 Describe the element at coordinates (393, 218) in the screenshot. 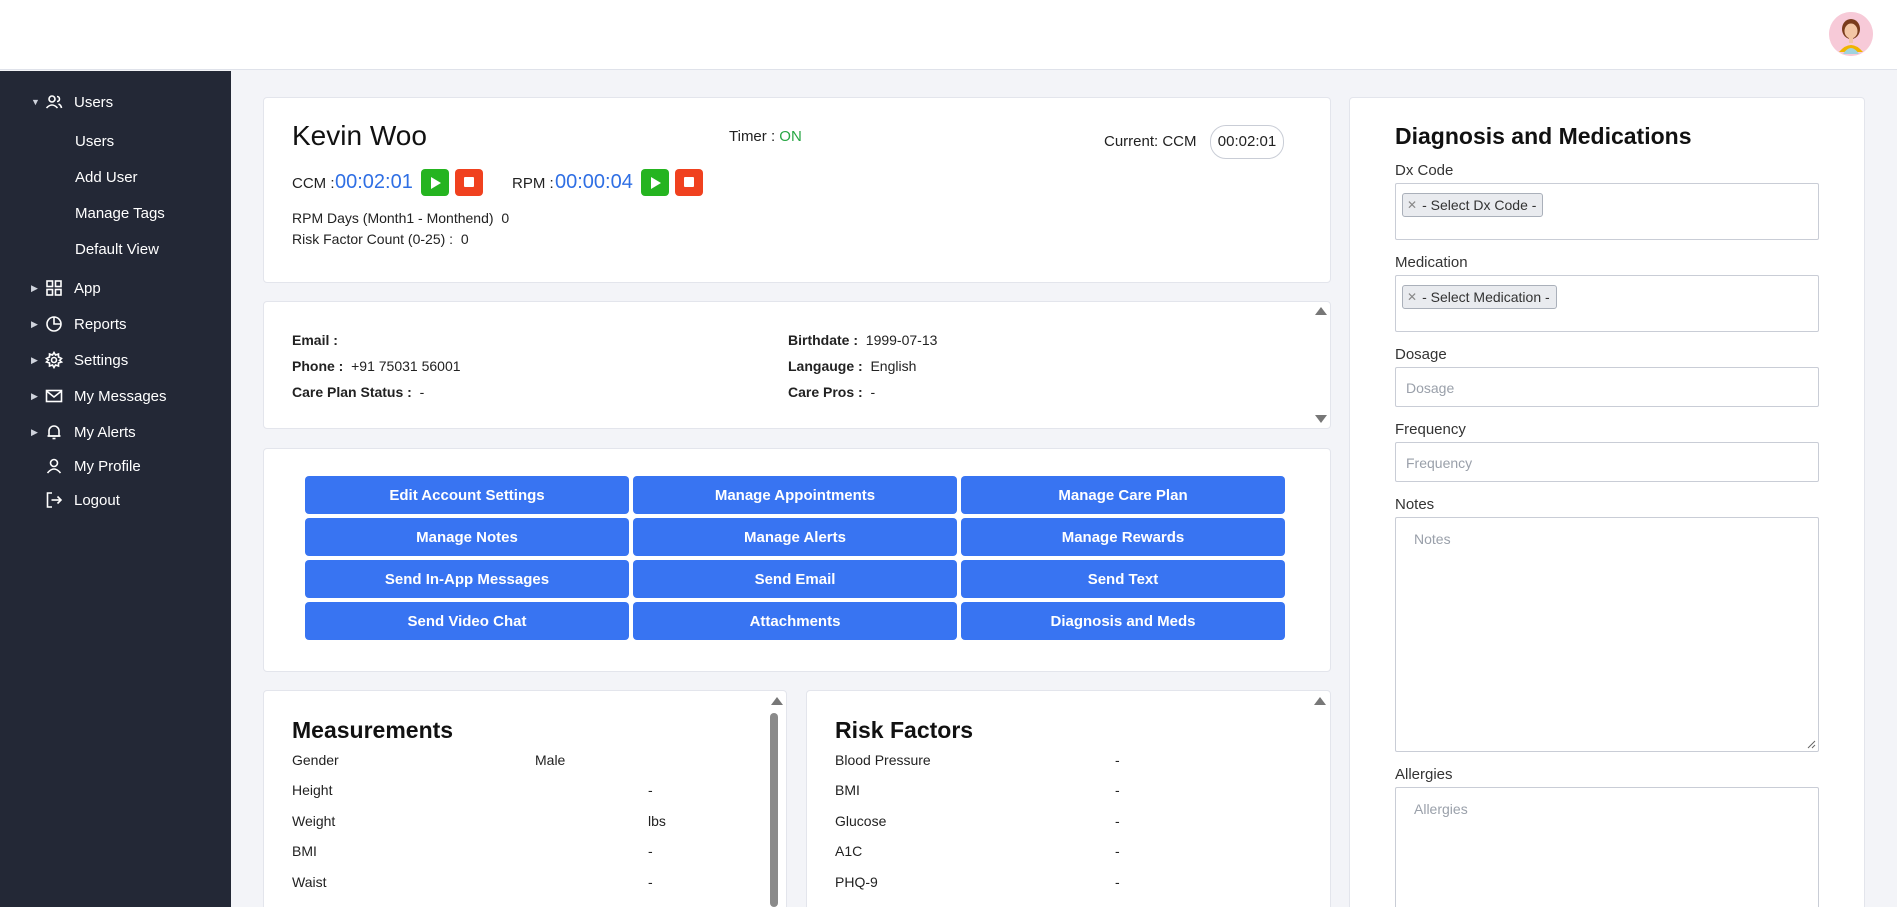

I see `rpm-days-label: RPM Days (Month1 - Monthend)` at that location.